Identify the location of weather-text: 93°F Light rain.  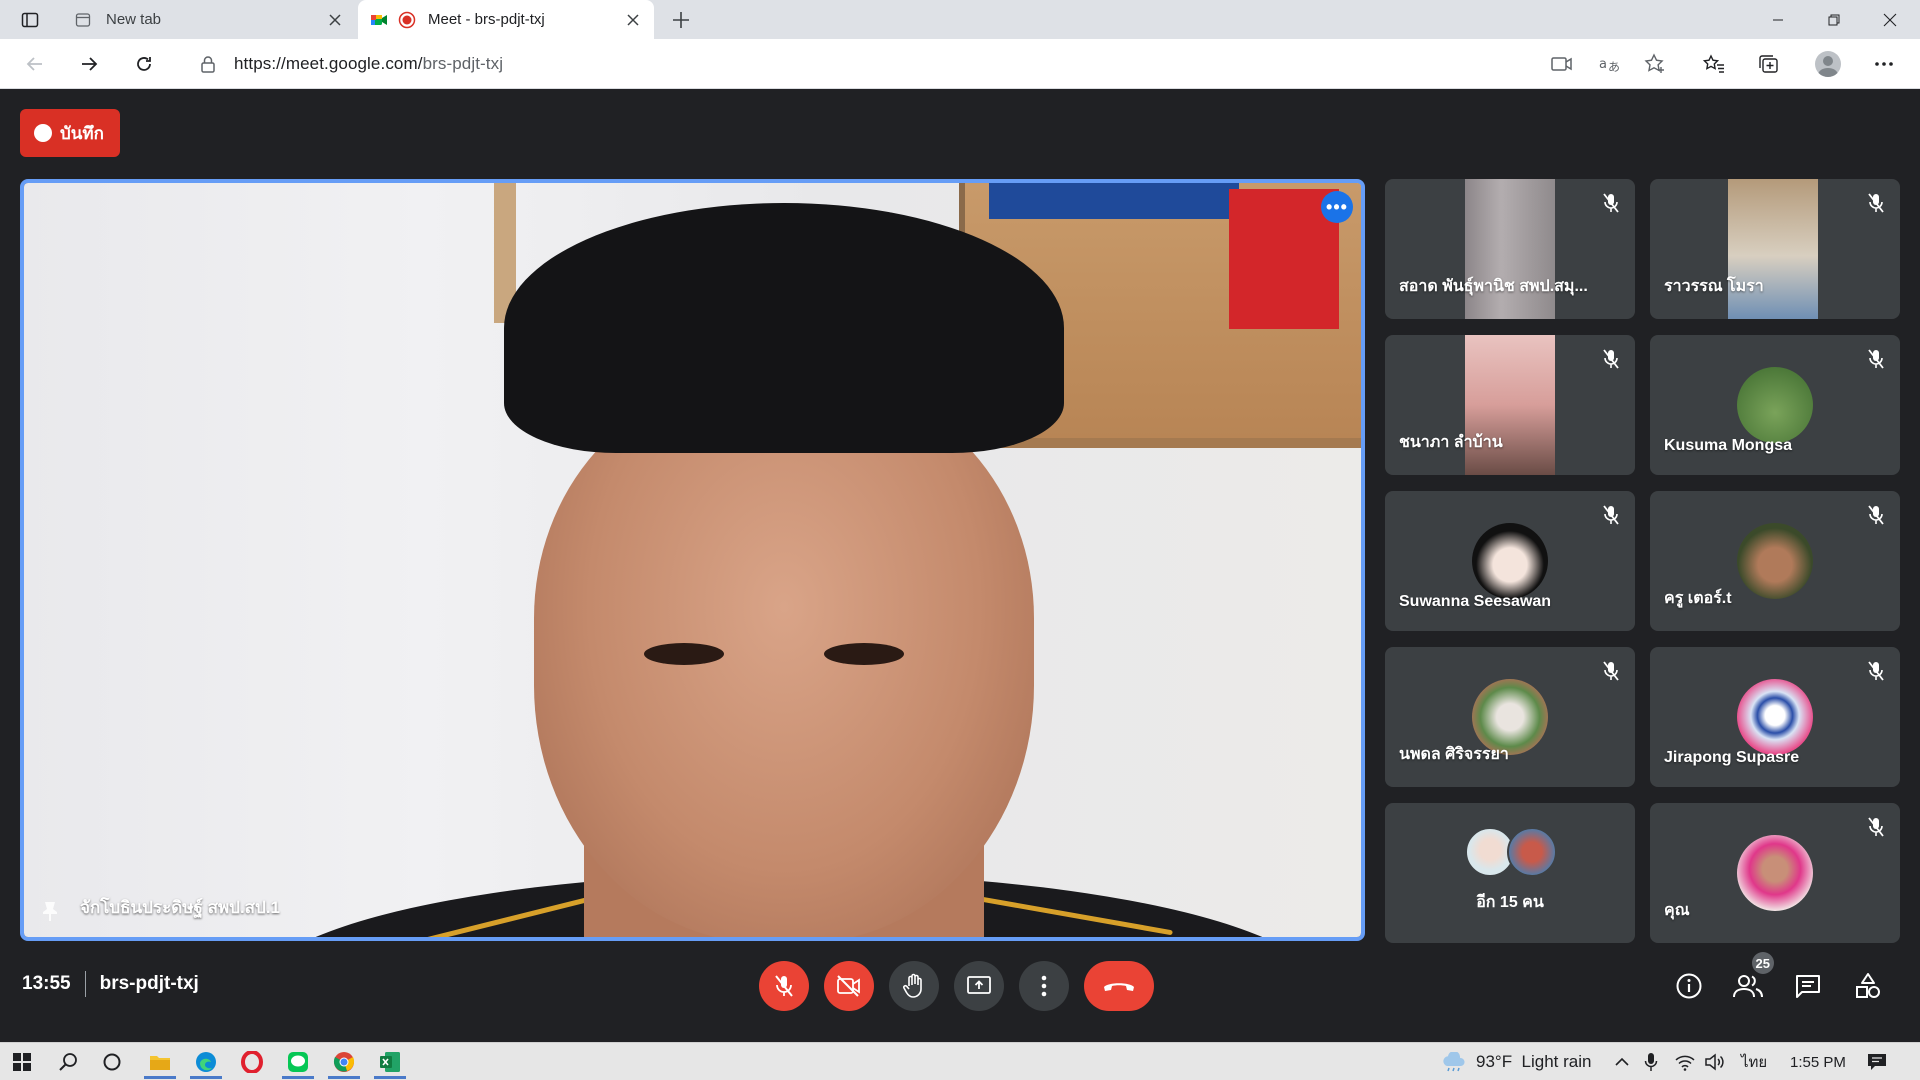
(1534, 1061).